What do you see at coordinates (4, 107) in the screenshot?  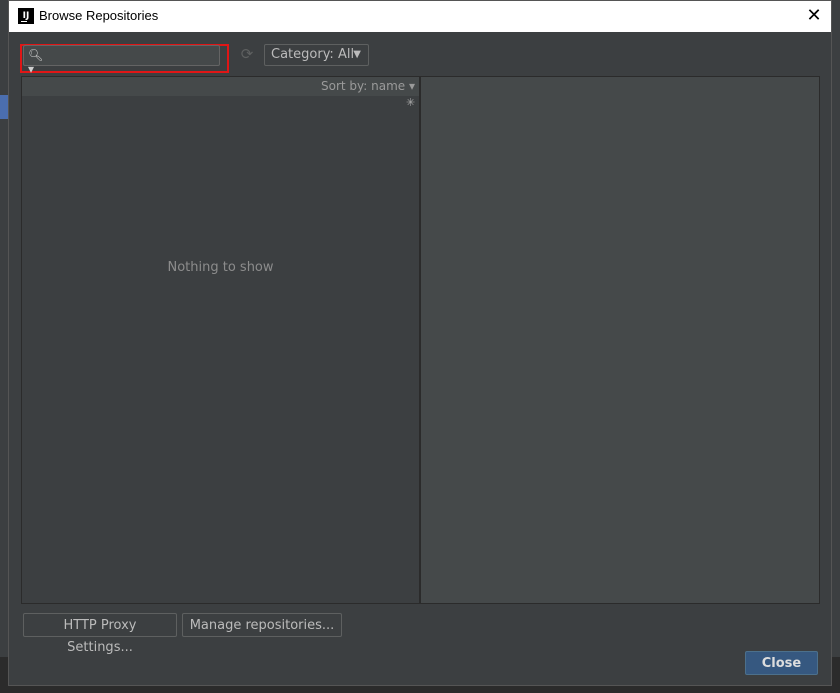 I see `ide-left-tab` at bounding box center [4, 107].